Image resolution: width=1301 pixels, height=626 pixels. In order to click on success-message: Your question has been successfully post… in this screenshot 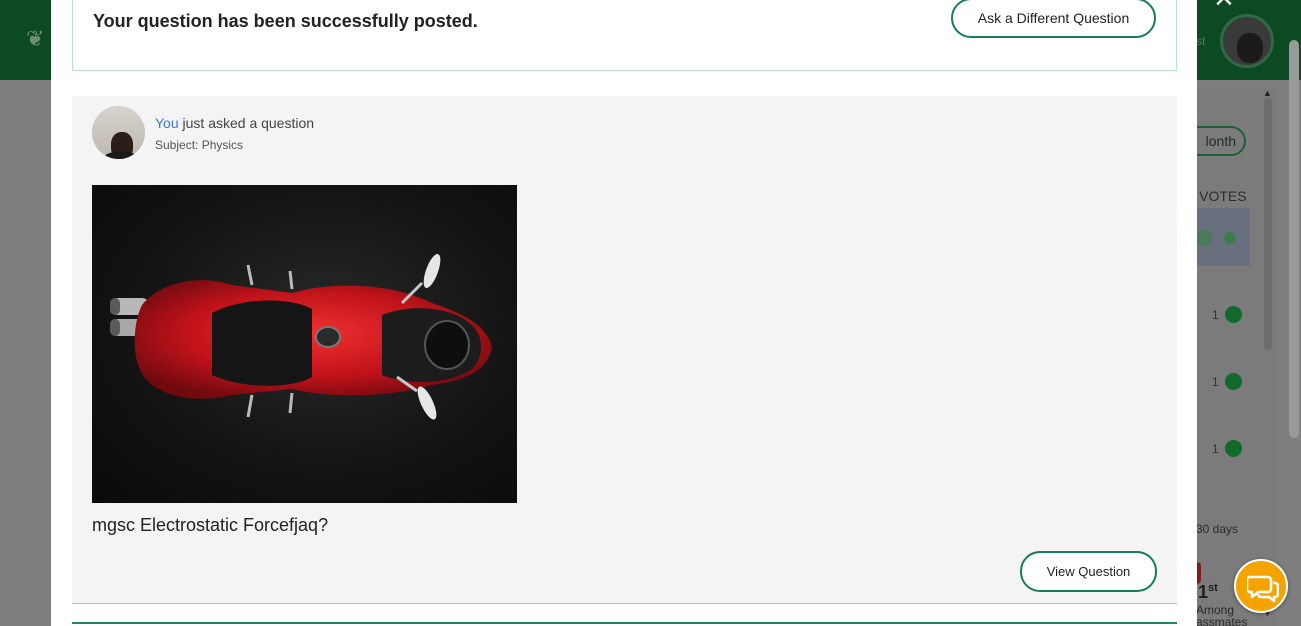, I will do `click(285, 21)`.